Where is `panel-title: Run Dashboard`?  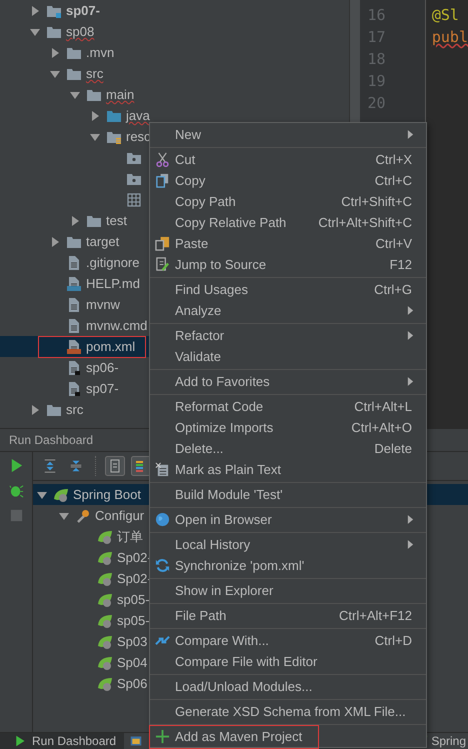 panel-title: Run Dashboard is located at coordinates (51, 440).